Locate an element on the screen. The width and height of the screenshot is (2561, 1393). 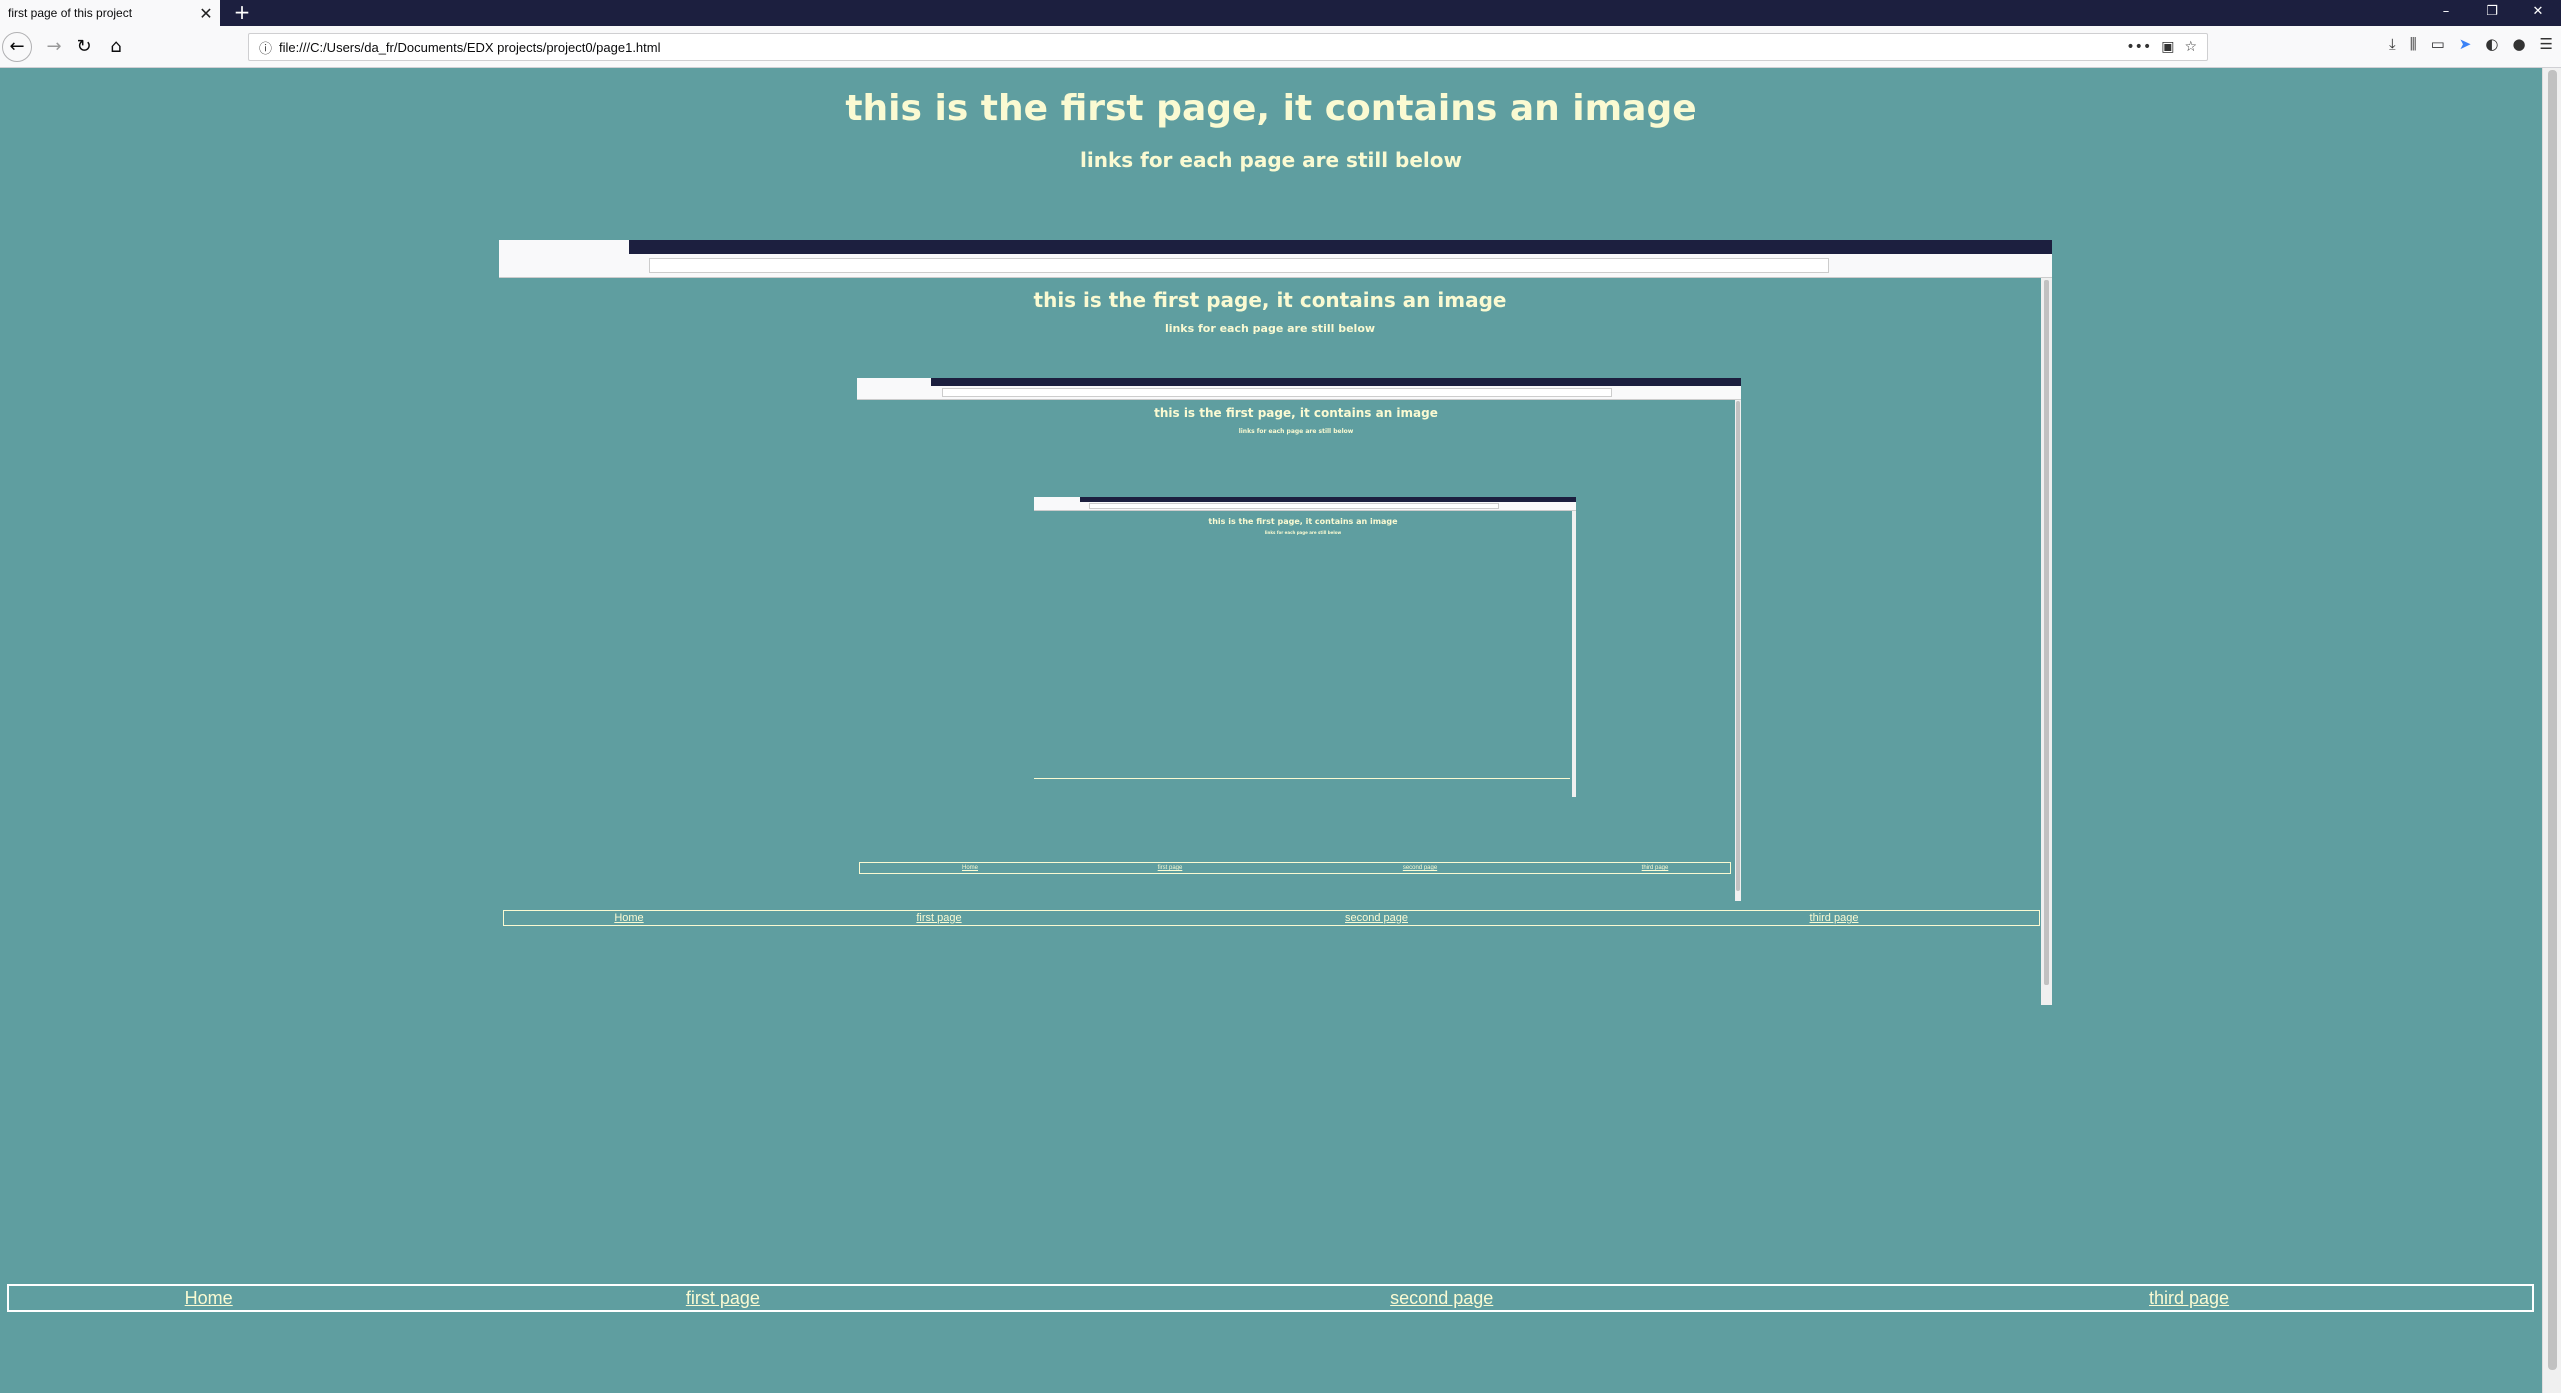
downloads-icon: ⤓ is located at coordinates (2392, 44).